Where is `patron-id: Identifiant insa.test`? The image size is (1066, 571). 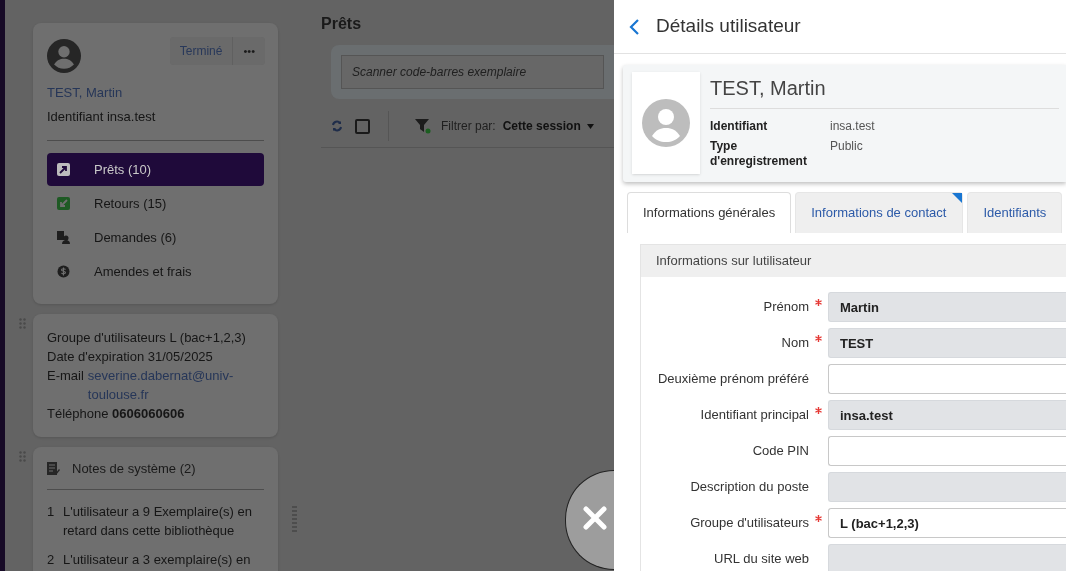 patron-id: Identifiant insa.test is located at coordinates (101, 116).